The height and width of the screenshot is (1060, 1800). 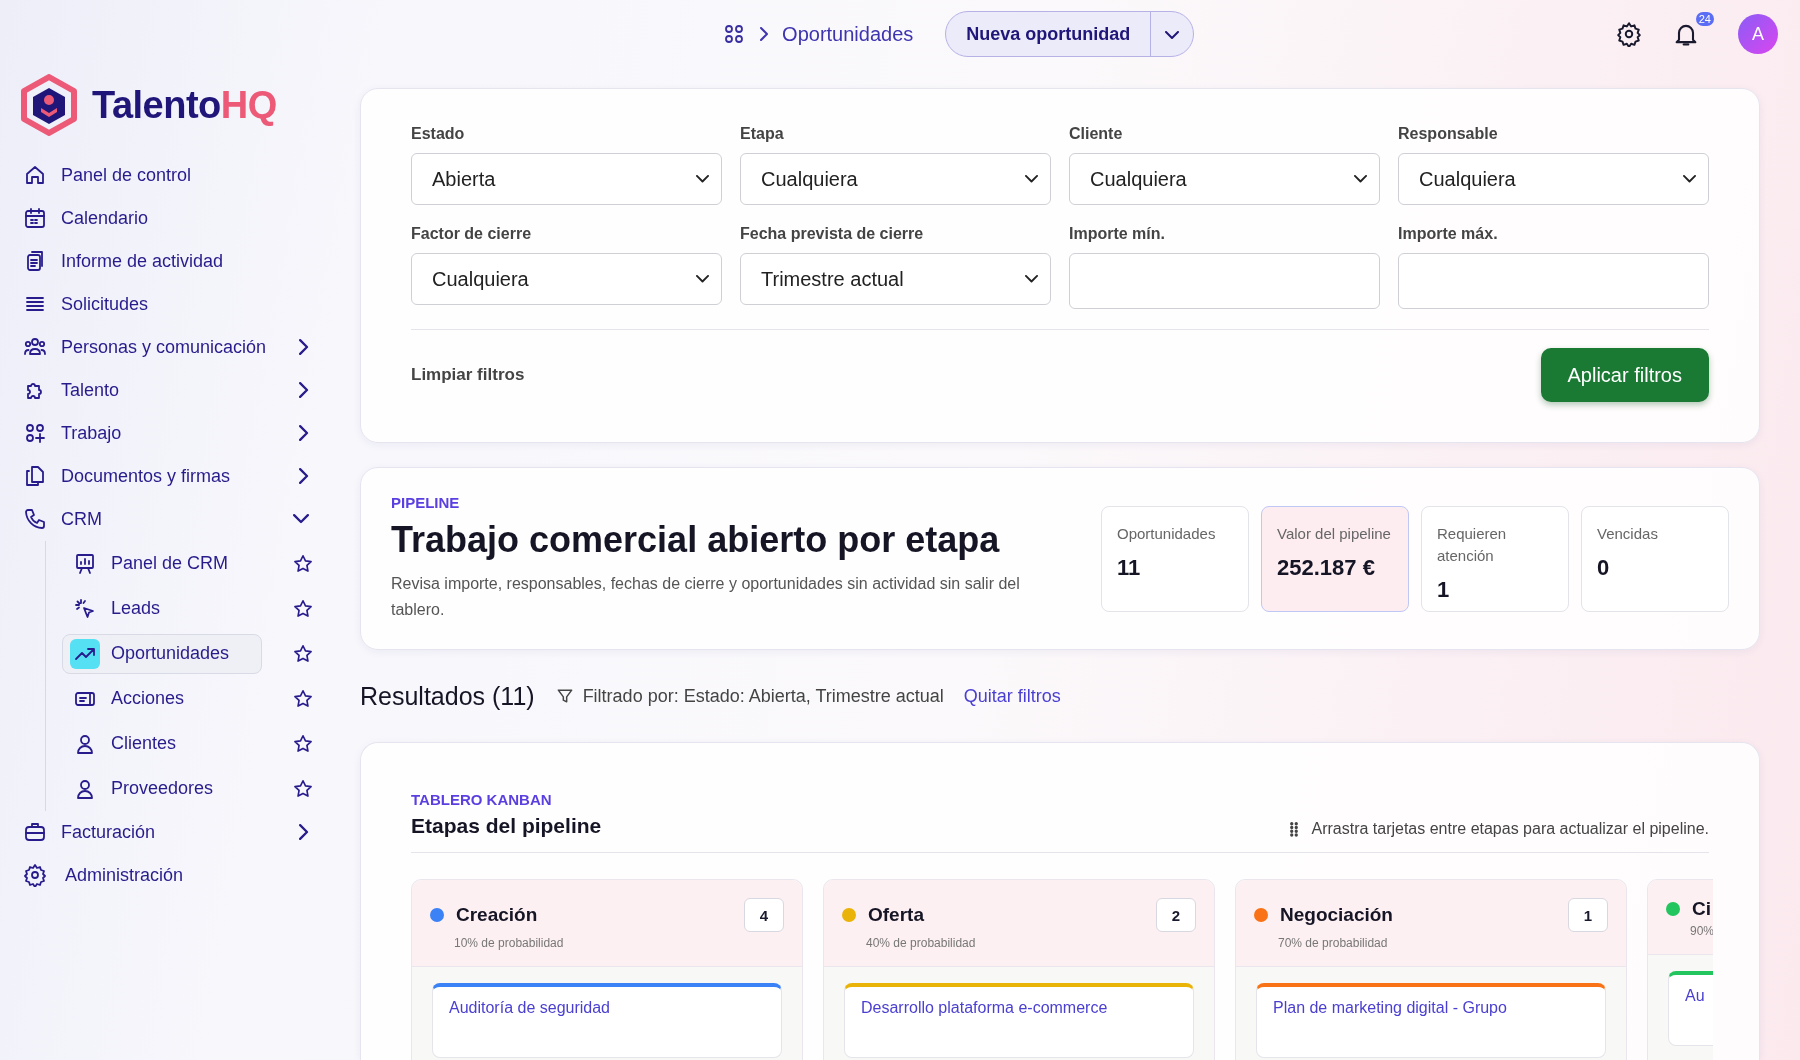 I want to click on stage-count: 1, so click(x=1588, y=915).